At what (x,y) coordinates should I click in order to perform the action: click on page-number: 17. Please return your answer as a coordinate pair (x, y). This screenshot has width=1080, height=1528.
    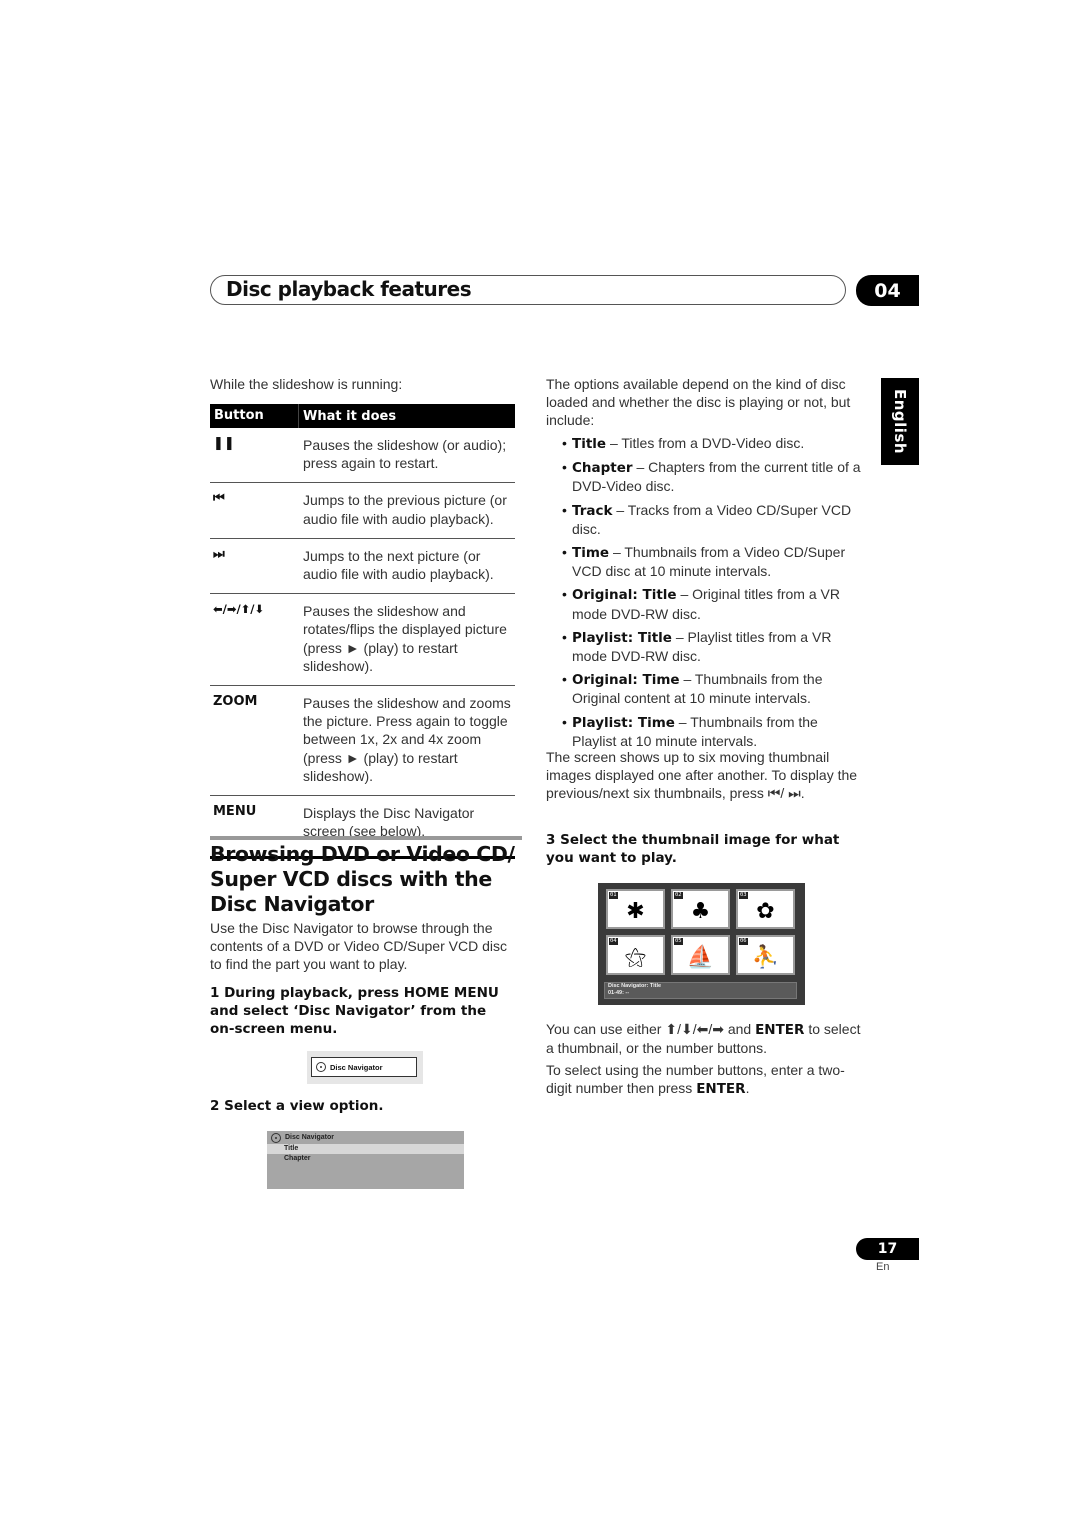
    Looking at the image, I should click on (887, 1249).